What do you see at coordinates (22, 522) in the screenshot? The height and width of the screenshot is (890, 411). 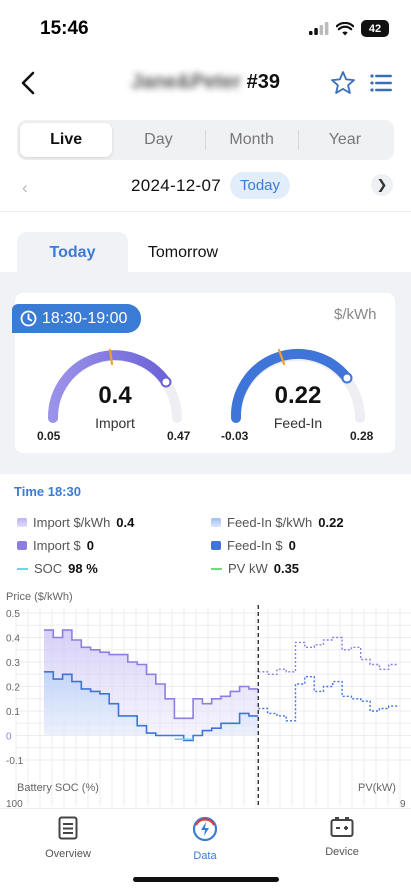 I see `import-rate-swatch` at bounding box center [22, 522].